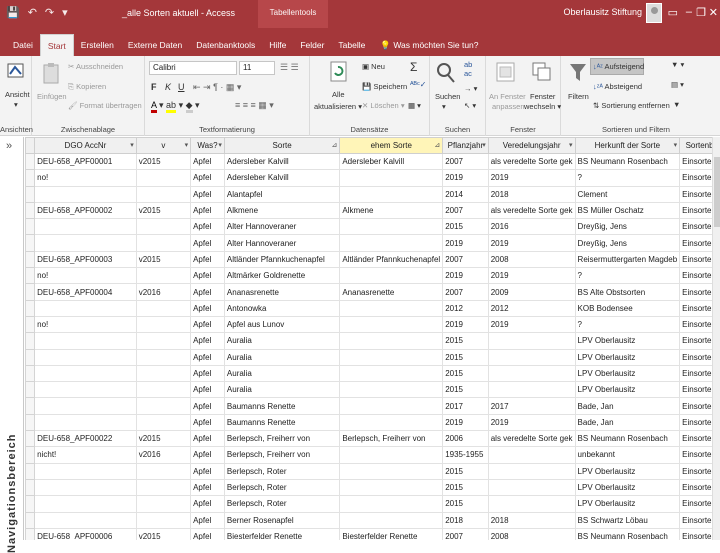 The width and height of the screenshot is (720, 553). I want to click on close-icon: ✕, so click(713, 12).